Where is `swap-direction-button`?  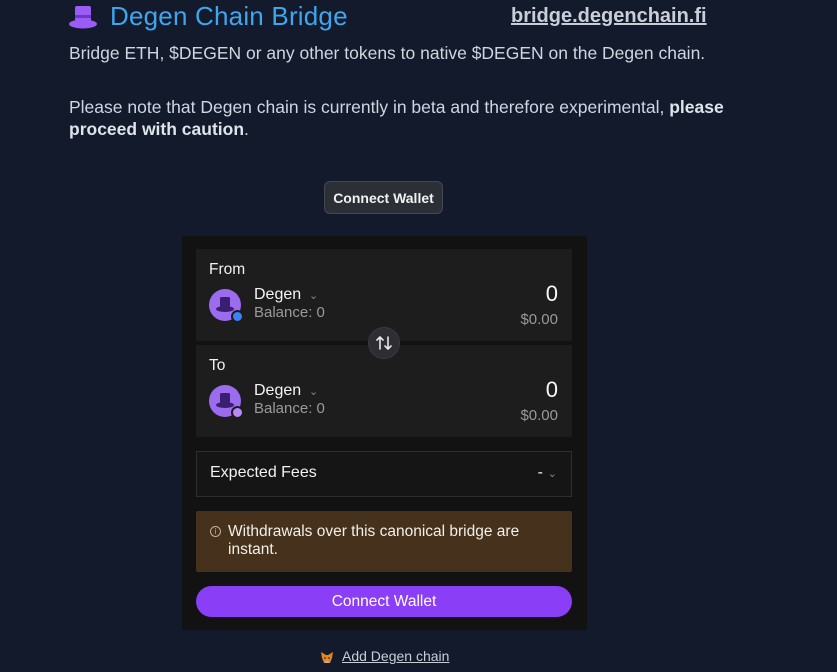
swap-direction-button is located at coordinates (384, 343).